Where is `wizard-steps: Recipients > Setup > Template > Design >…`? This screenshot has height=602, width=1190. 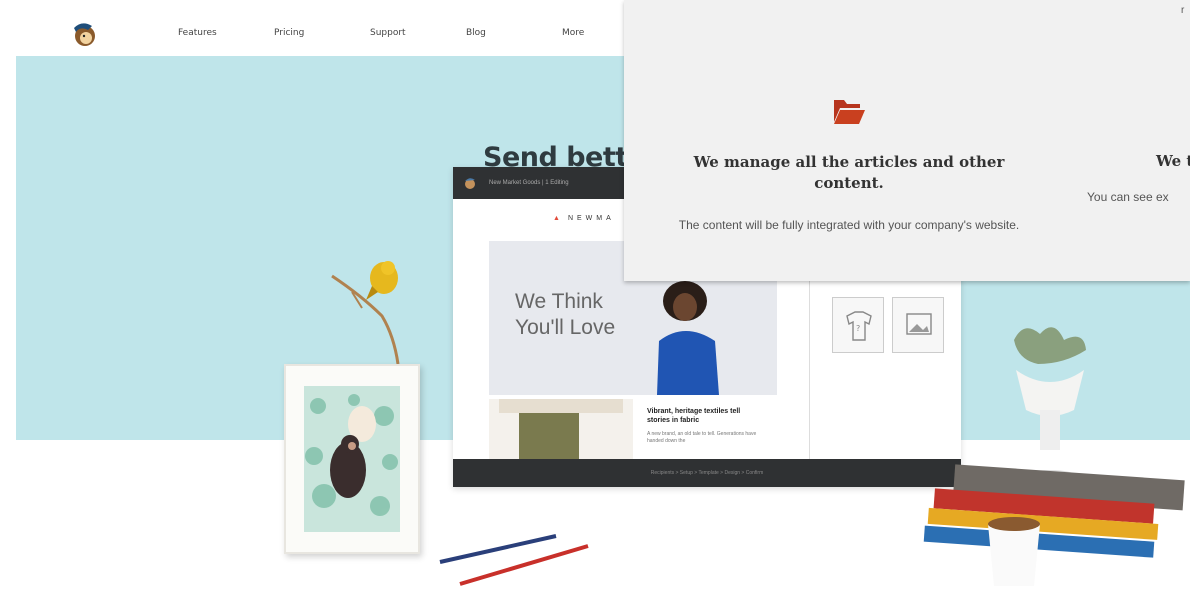
wizard-steps: Recipients > Setup > Template > Design >… is located at coordinates (707, 473).